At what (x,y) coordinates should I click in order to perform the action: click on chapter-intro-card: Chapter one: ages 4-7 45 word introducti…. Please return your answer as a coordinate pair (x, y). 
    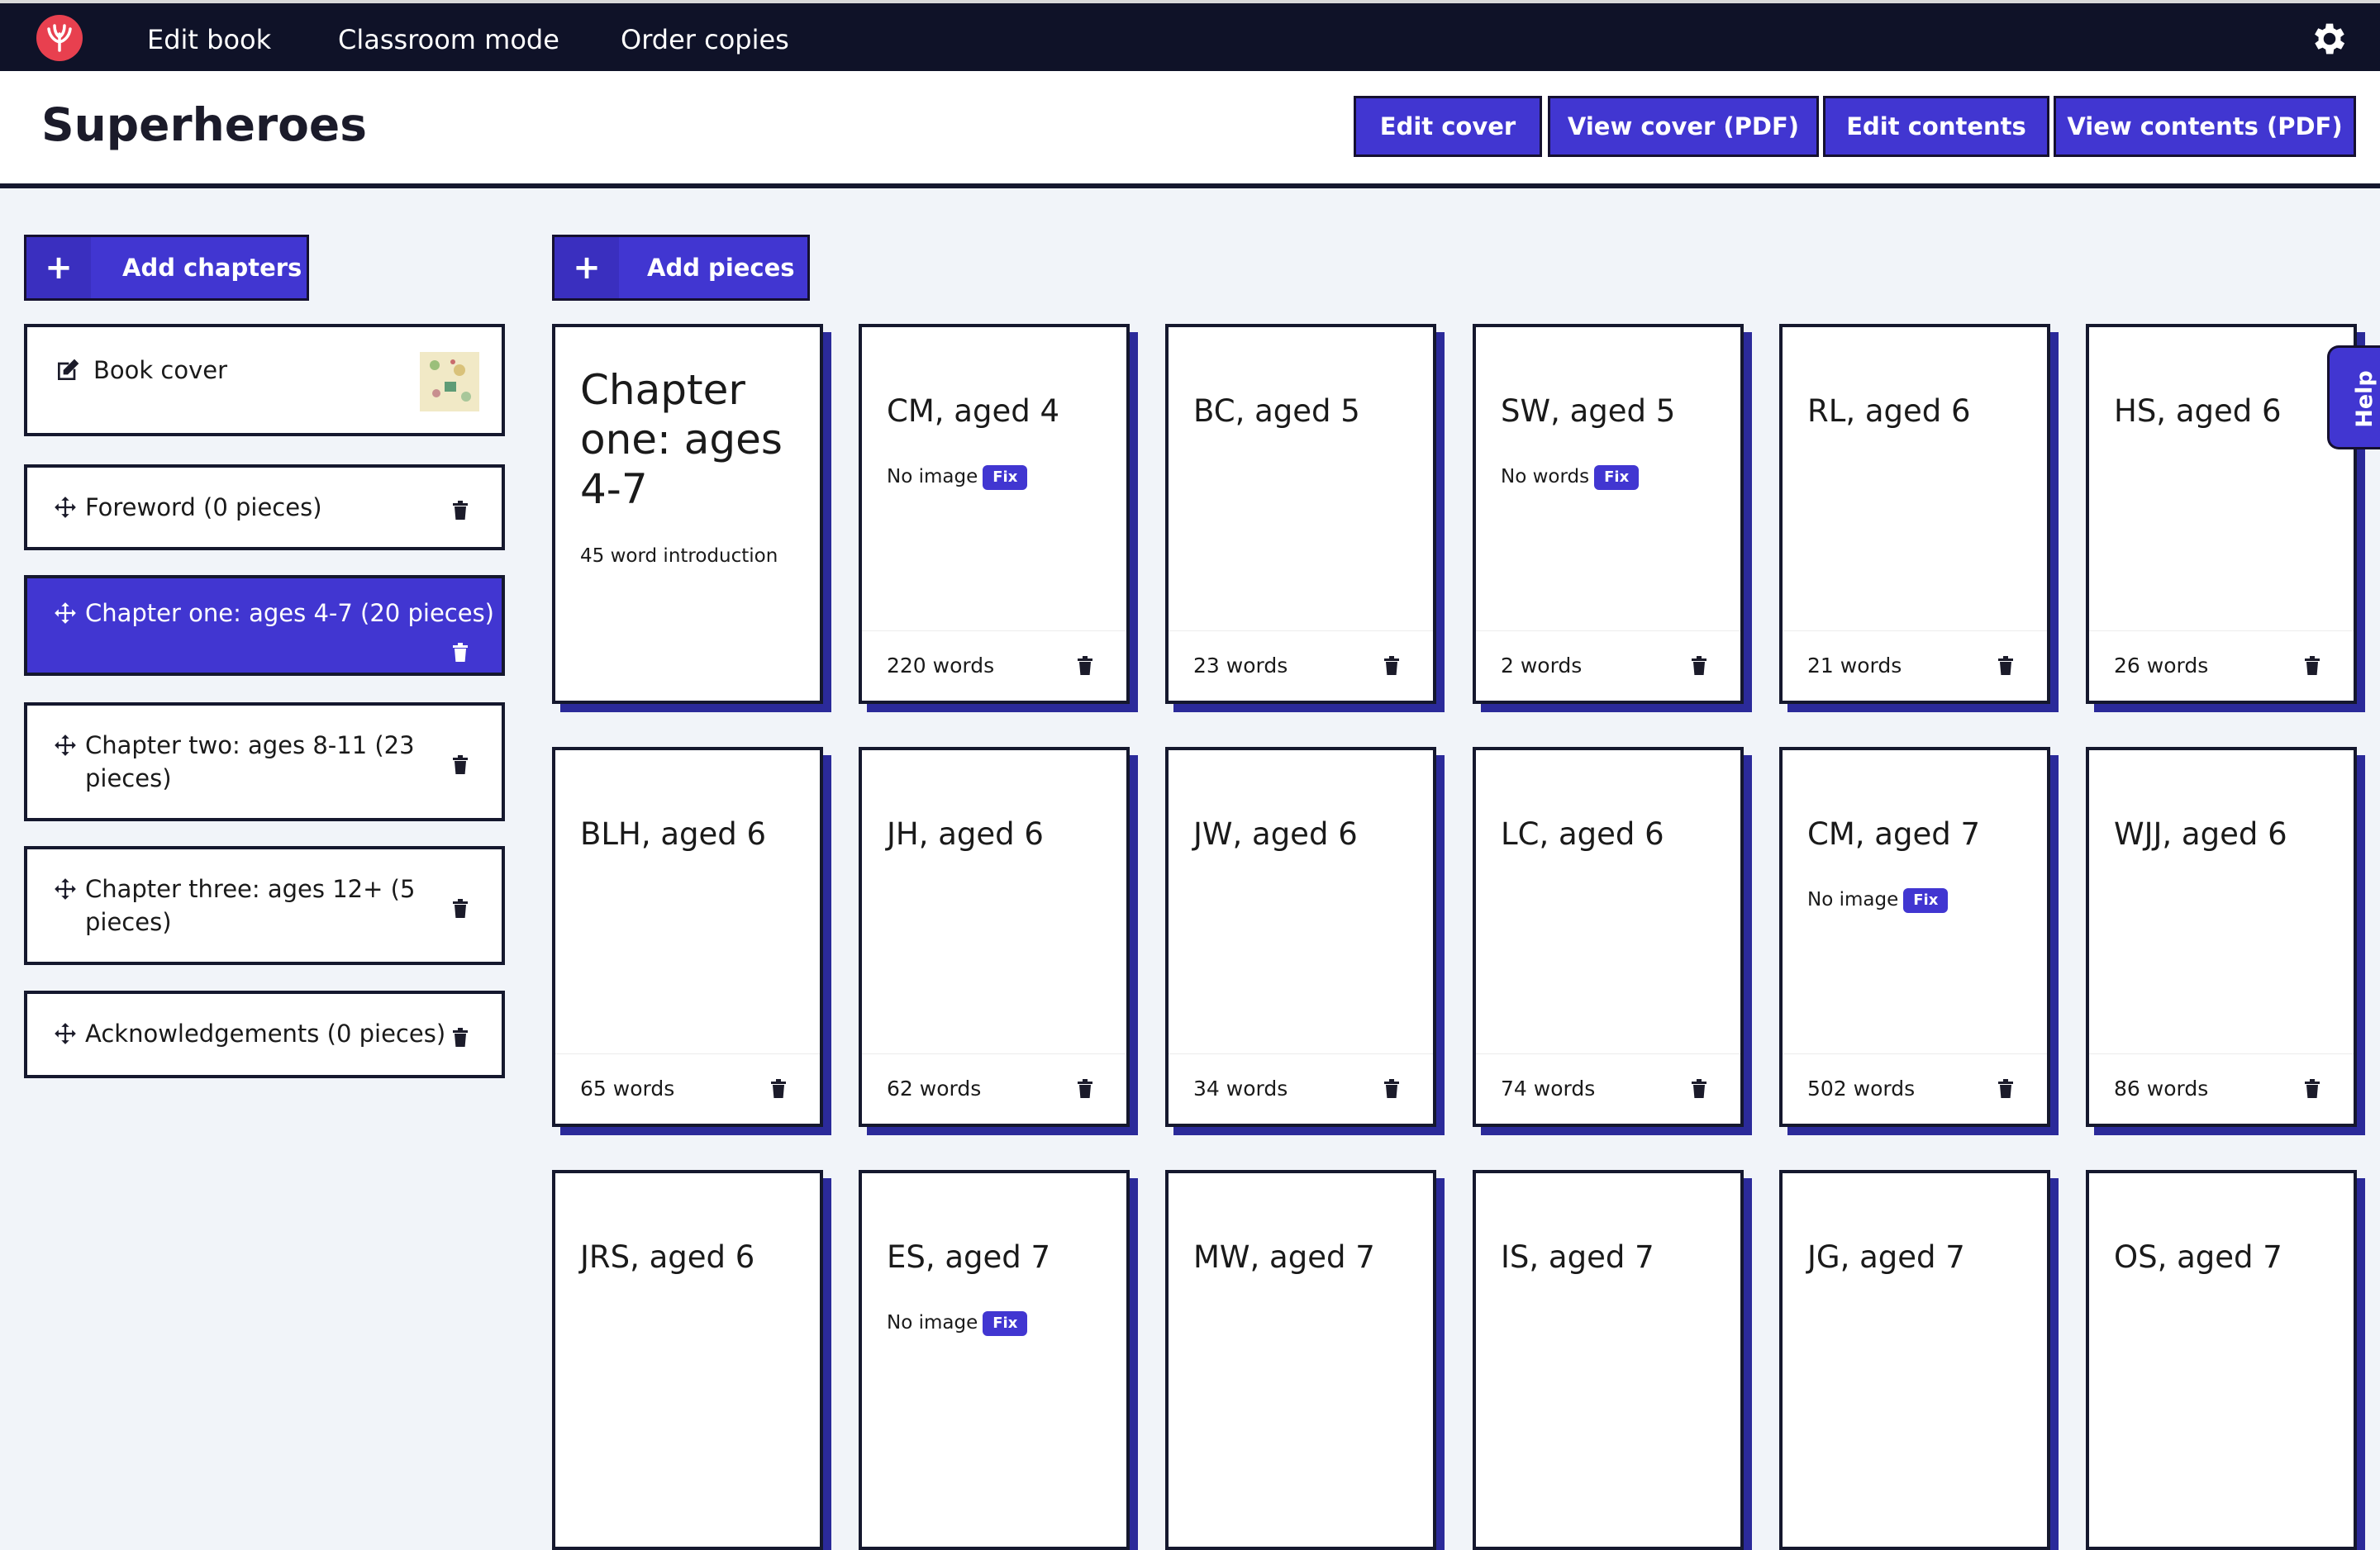
    Looking at the image, I should click on (687, 514).